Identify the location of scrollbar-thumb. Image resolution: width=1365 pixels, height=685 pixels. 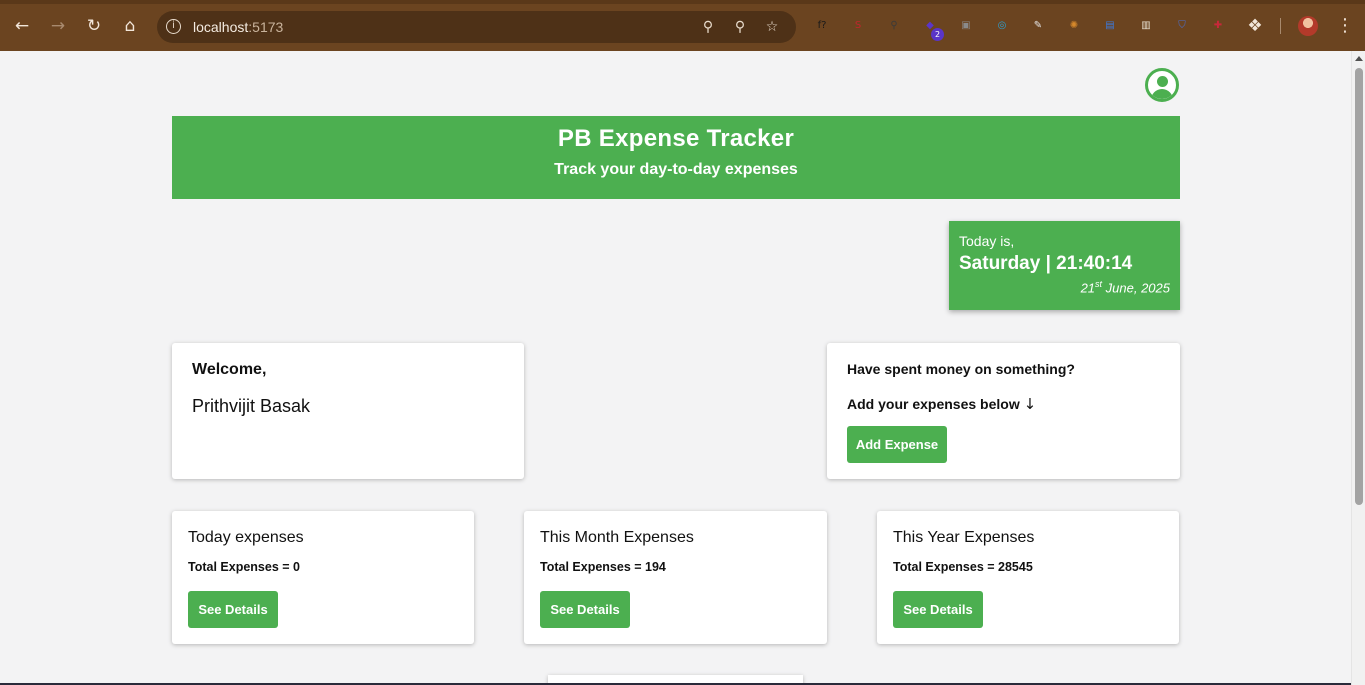
(1359, 286).